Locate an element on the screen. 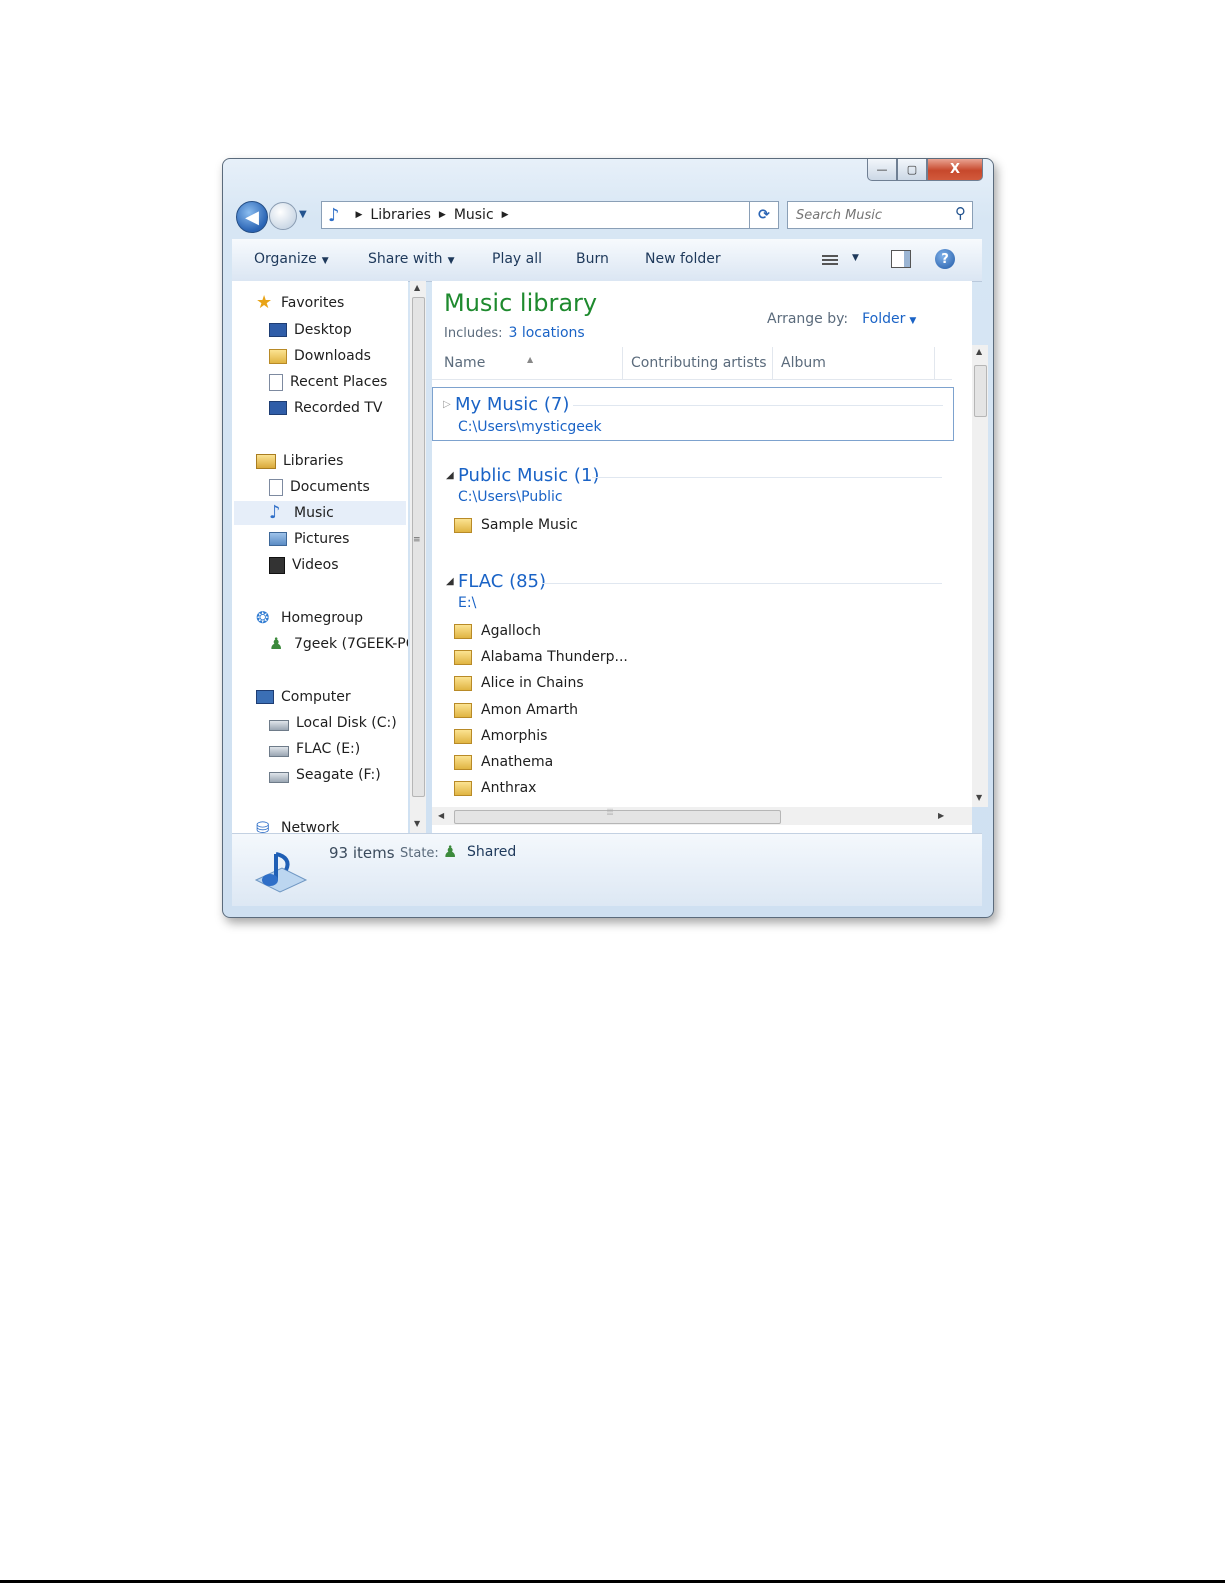 Image resolution: width=1225 pixels, height=1585 pixels. user-icon: ♟ is located at coordinates (276, 643).